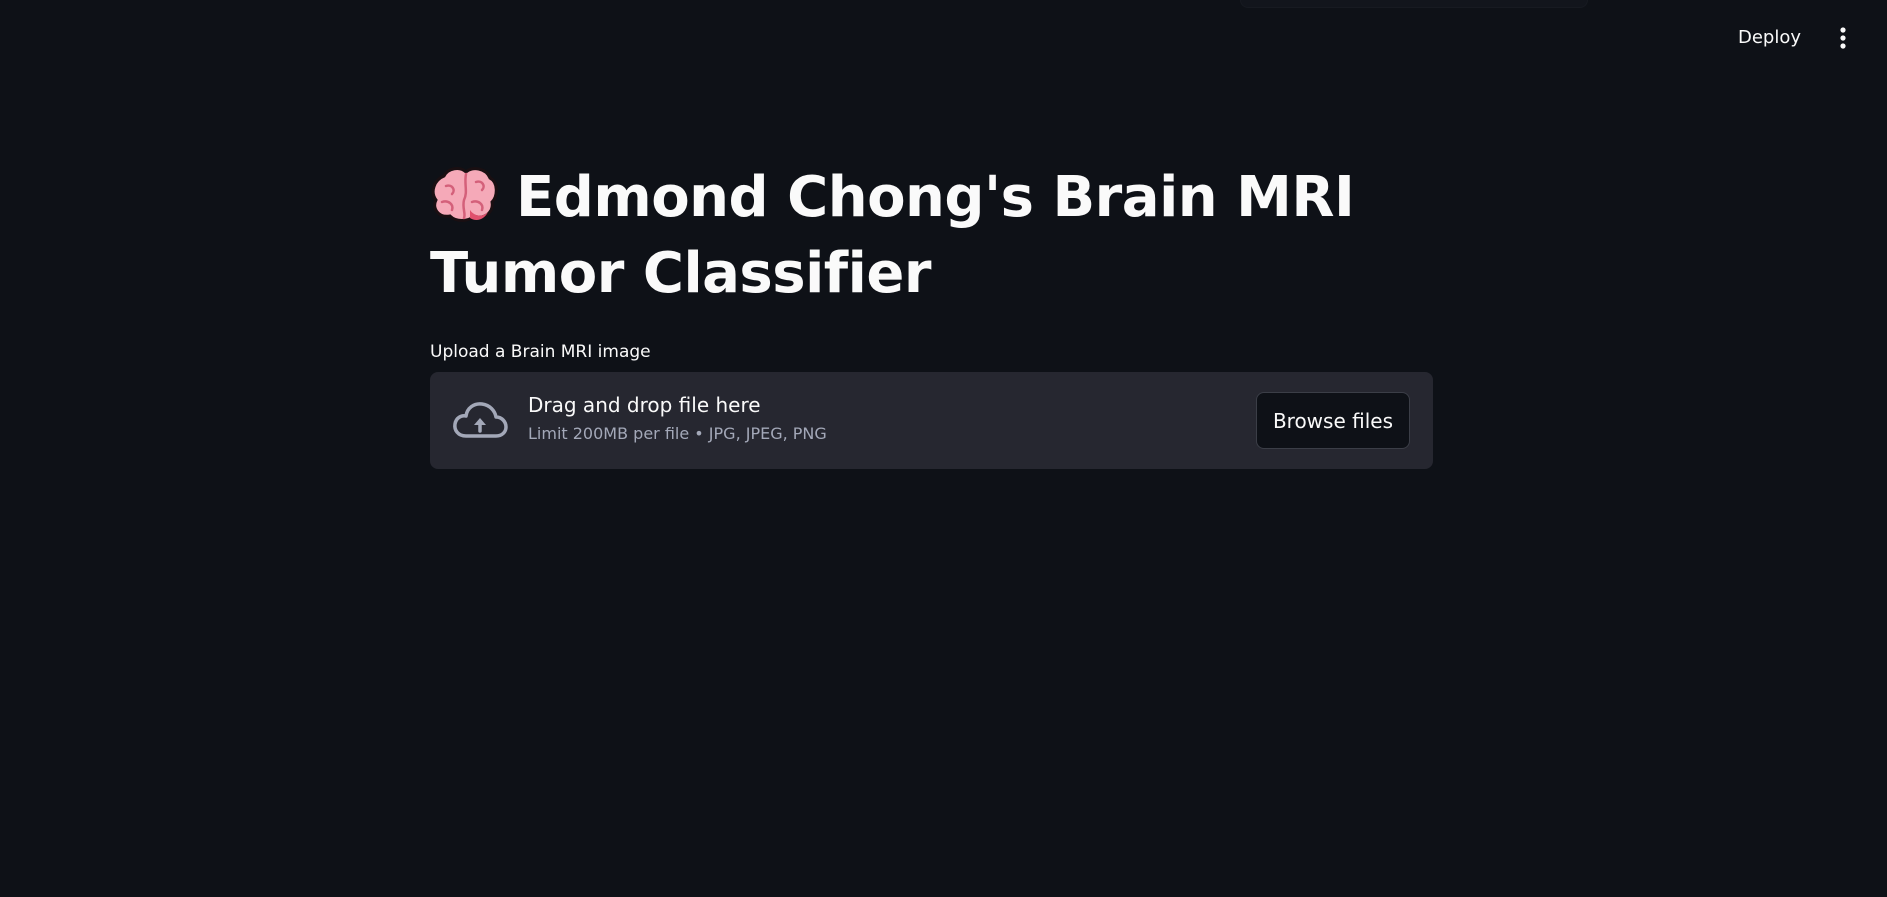  I want to click on browse-files-button: Browse files, so click(1332, 420).